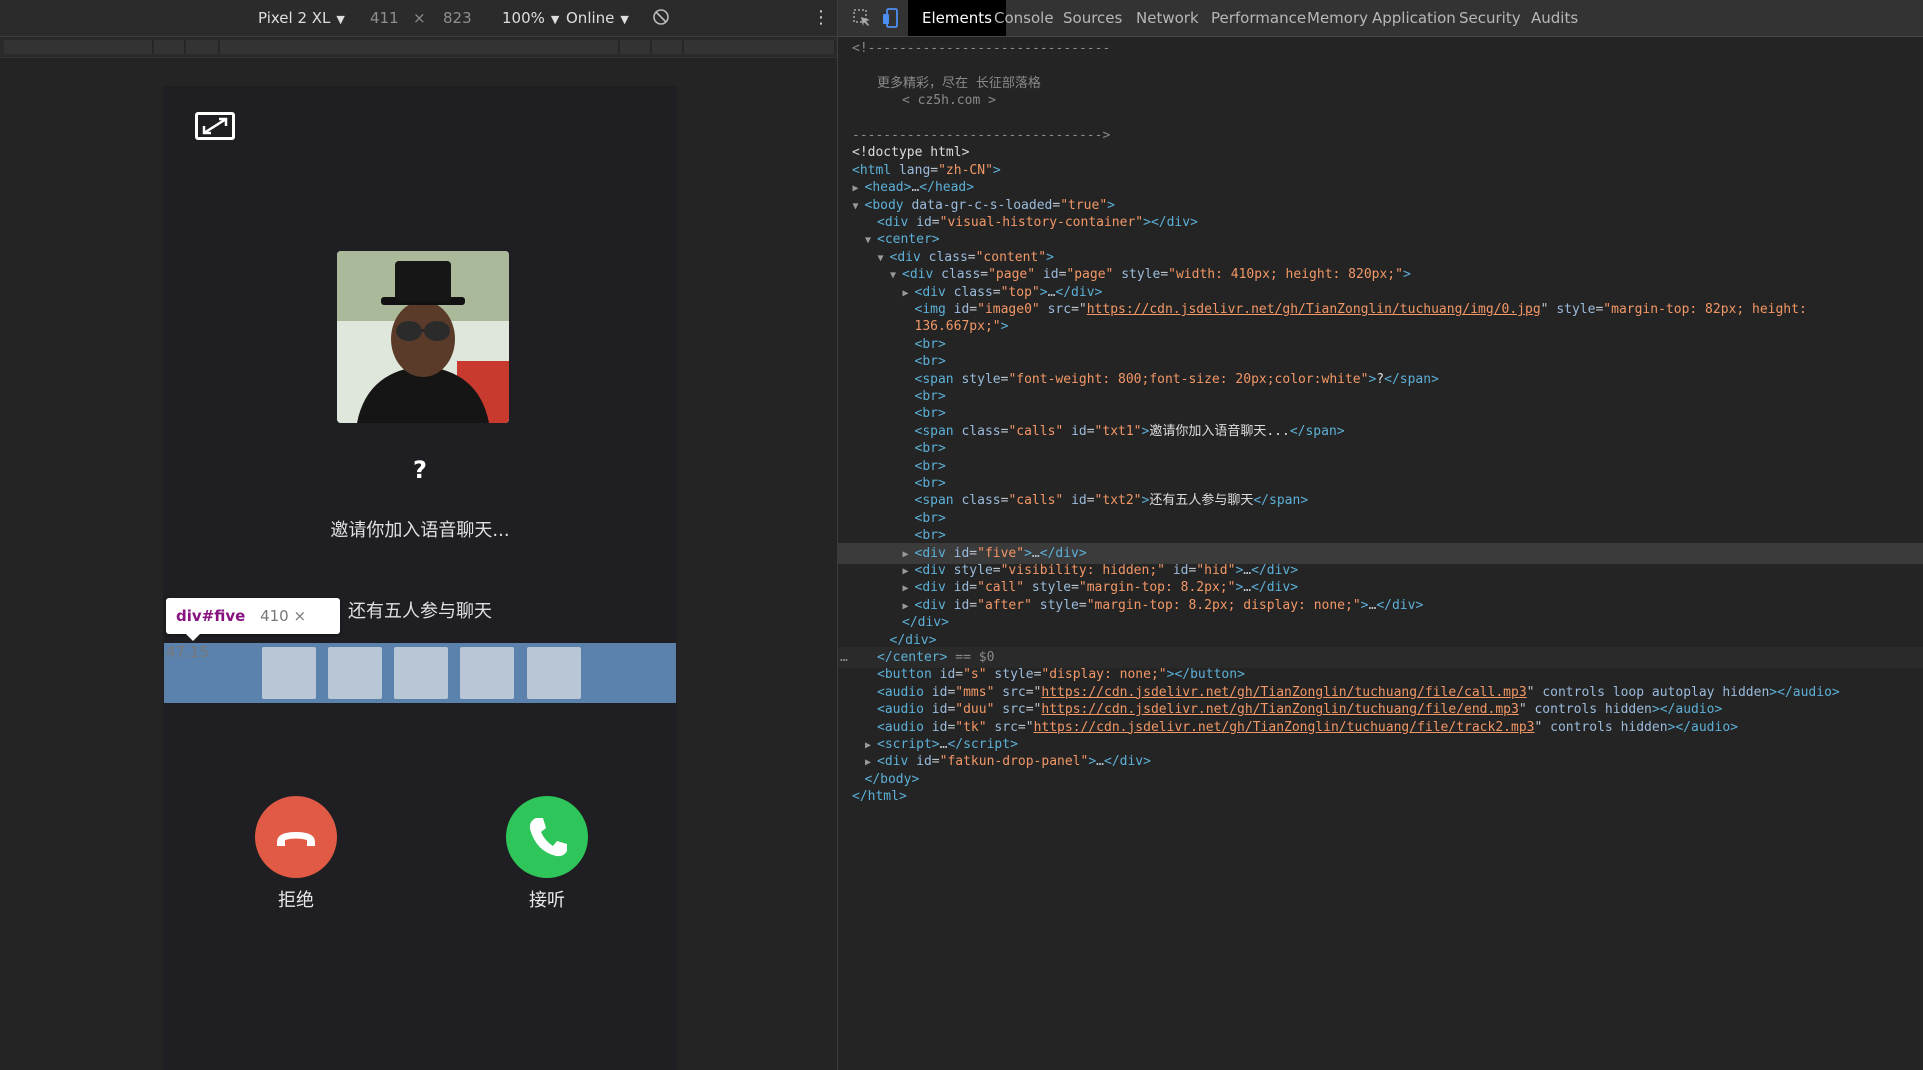 The image size is (1923, 1070). I want to click on caller-name: ?, so click(420, 470).